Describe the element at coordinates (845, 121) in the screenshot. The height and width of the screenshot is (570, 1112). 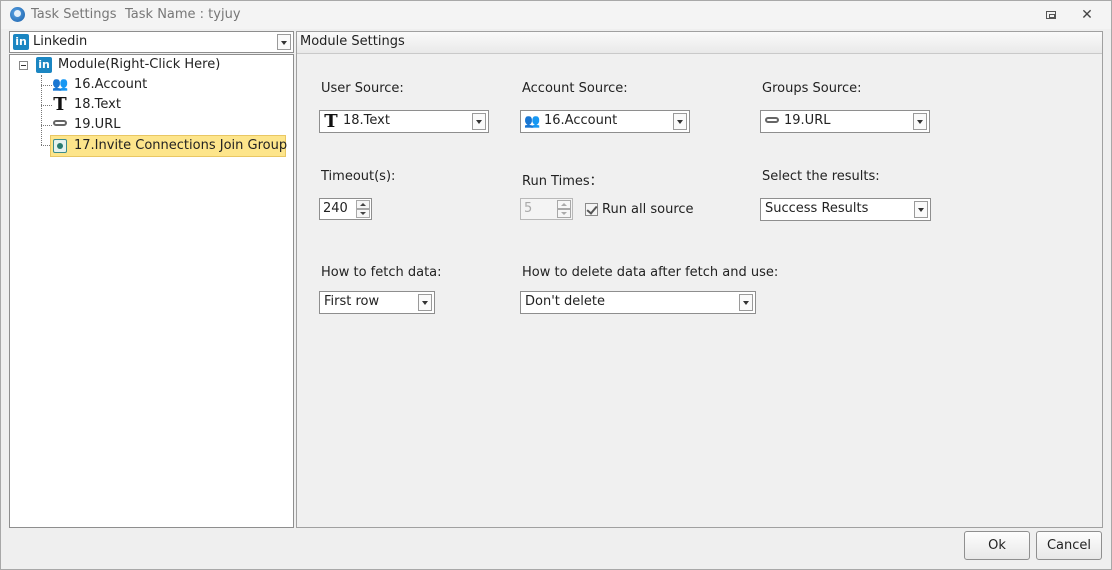
I see `groups-source-select: 19.URL` at that location.